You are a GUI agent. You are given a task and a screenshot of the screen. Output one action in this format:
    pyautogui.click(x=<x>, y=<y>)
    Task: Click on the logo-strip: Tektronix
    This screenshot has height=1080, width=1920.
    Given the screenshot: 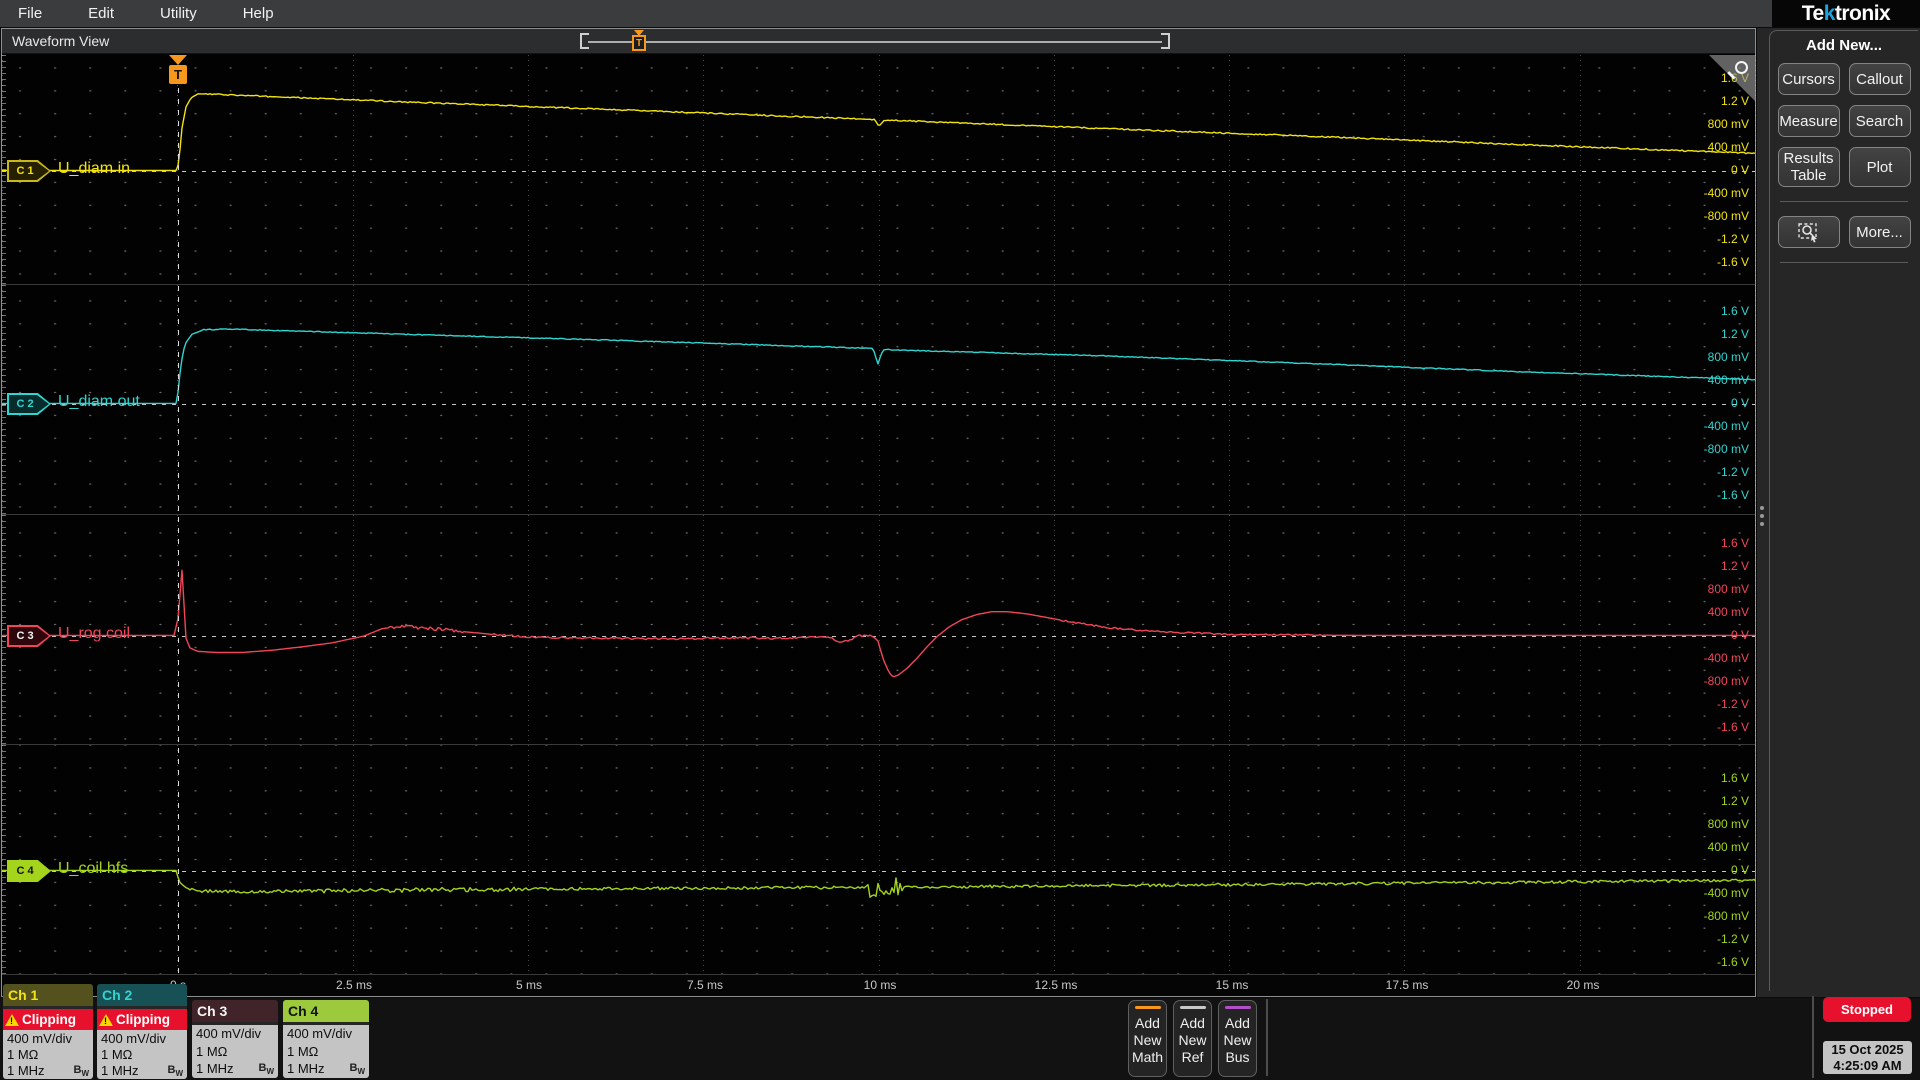 What is the action you would take?
    pyautogui.click(x=1846, y=13)
    